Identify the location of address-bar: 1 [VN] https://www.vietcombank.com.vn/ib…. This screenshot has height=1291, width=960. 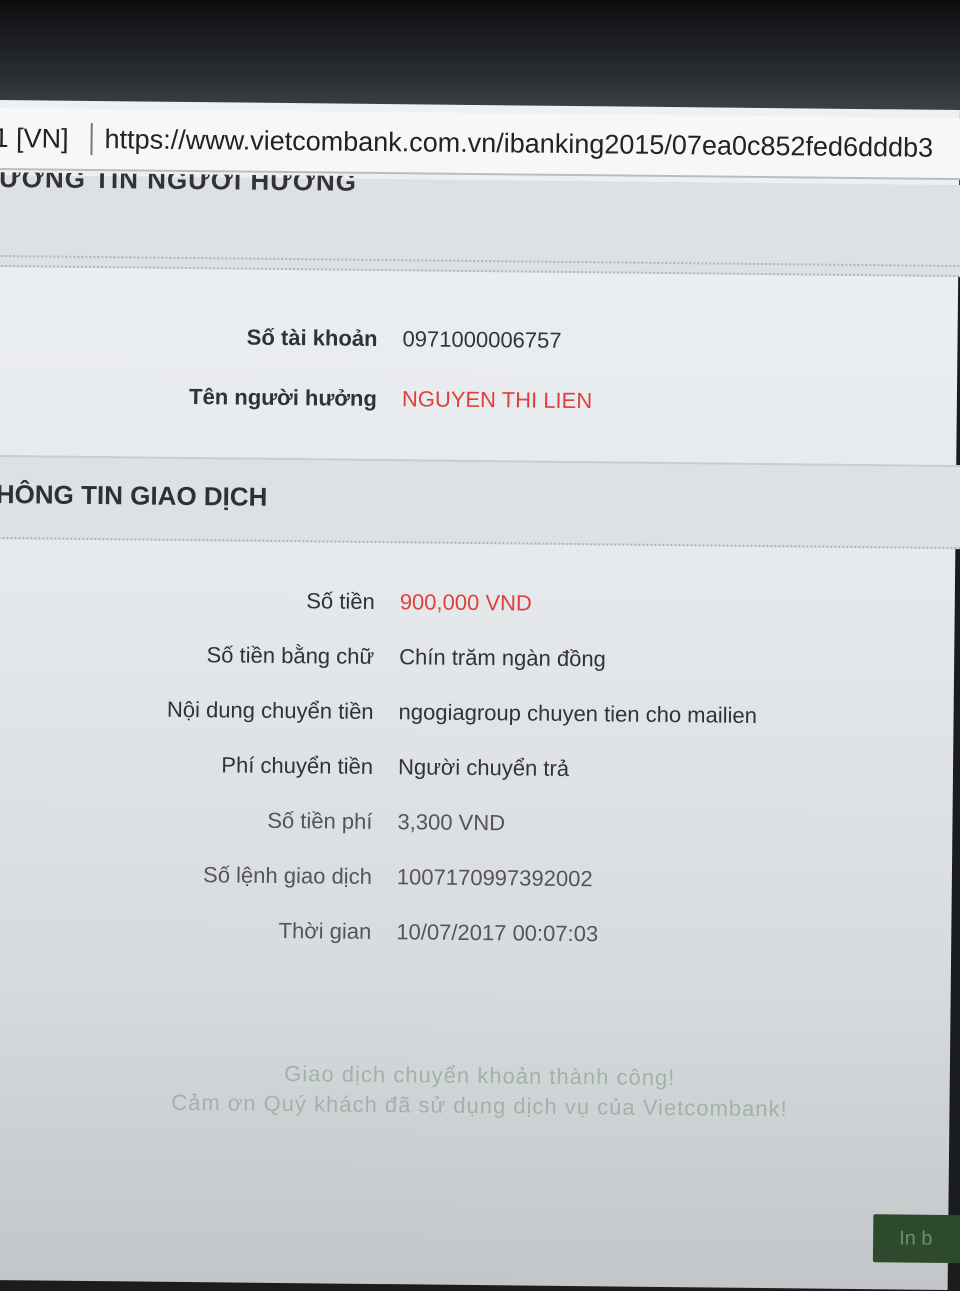
(480, 144).